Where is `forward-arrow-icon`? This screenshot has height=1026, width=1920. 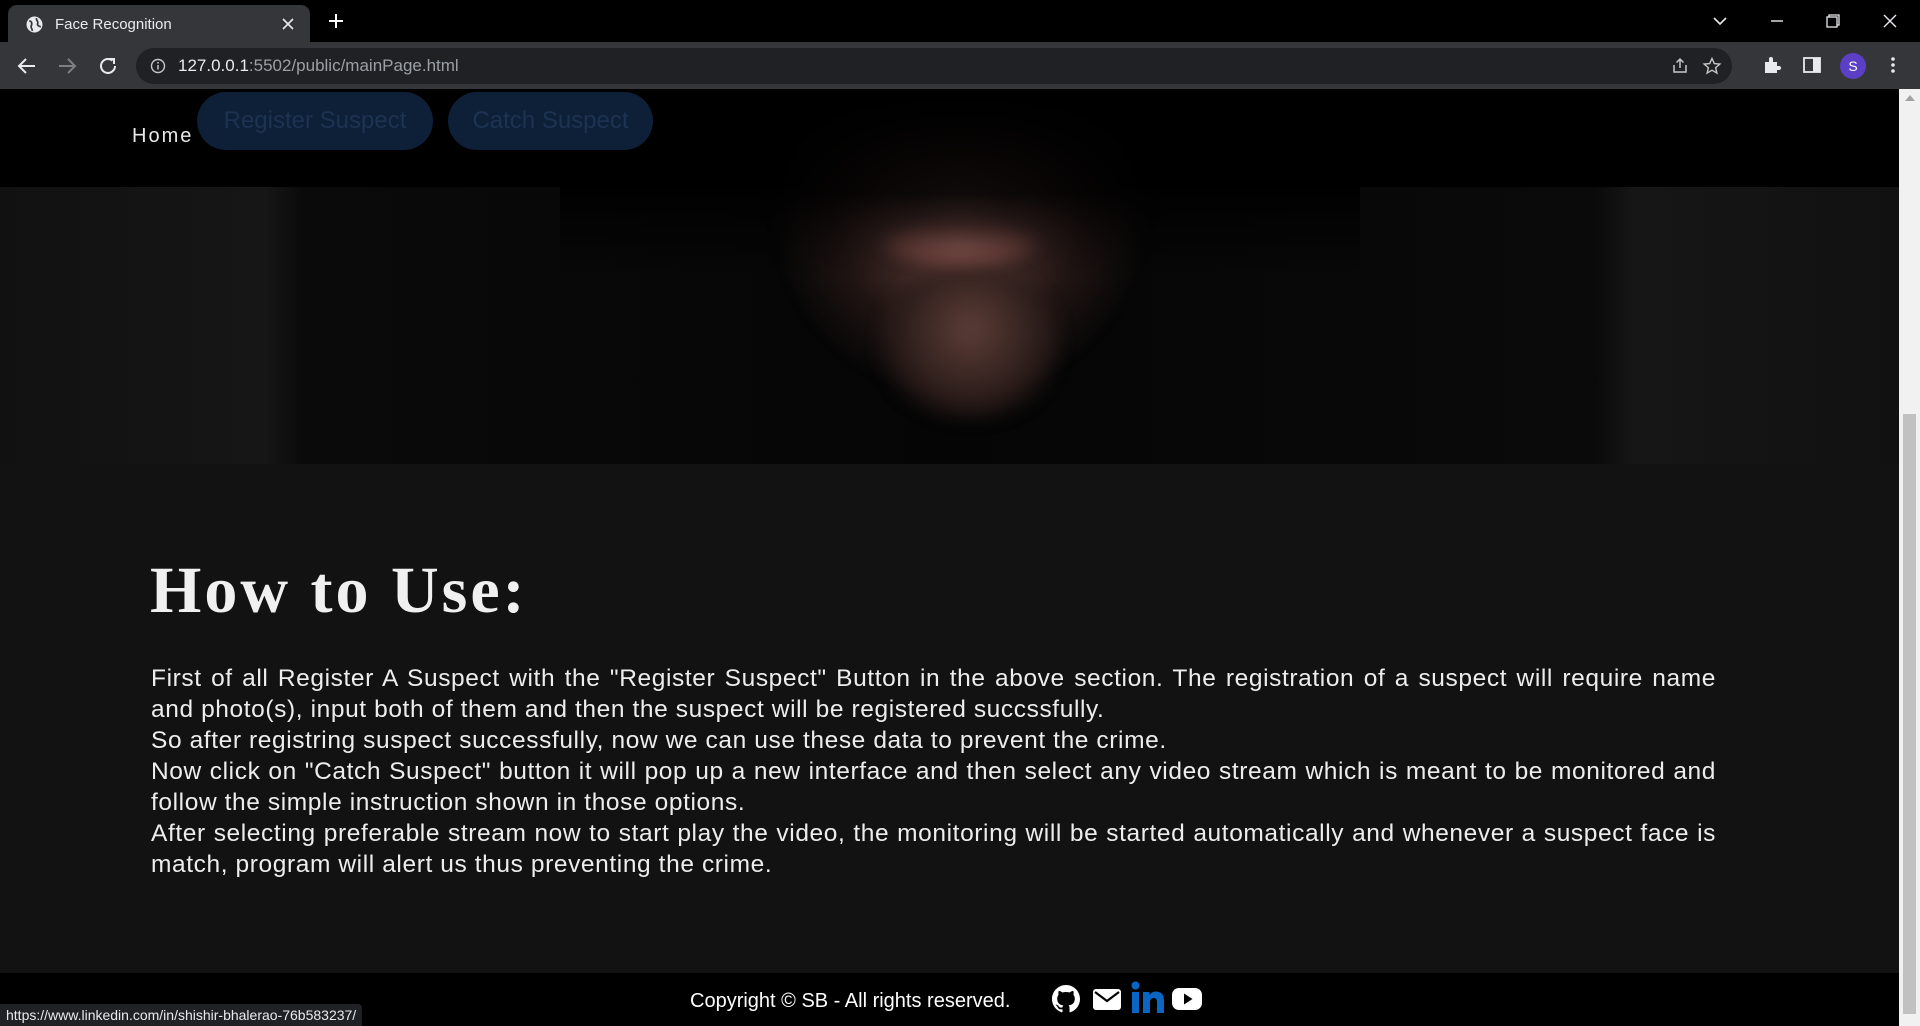
forward-arrow-icon is located at coordinates (67, 66).